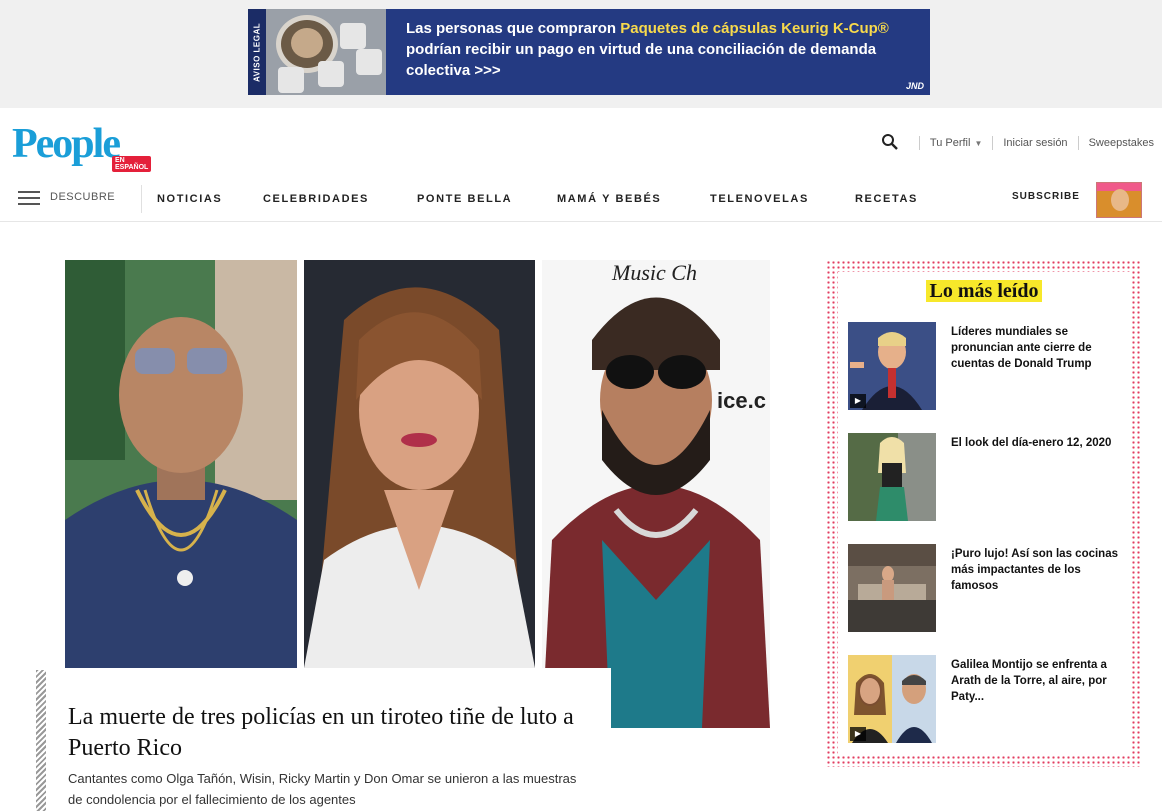 This screenshot has width=1162, height=811. I want to click on most-read-title: Lo más leído, so click(984, 291).